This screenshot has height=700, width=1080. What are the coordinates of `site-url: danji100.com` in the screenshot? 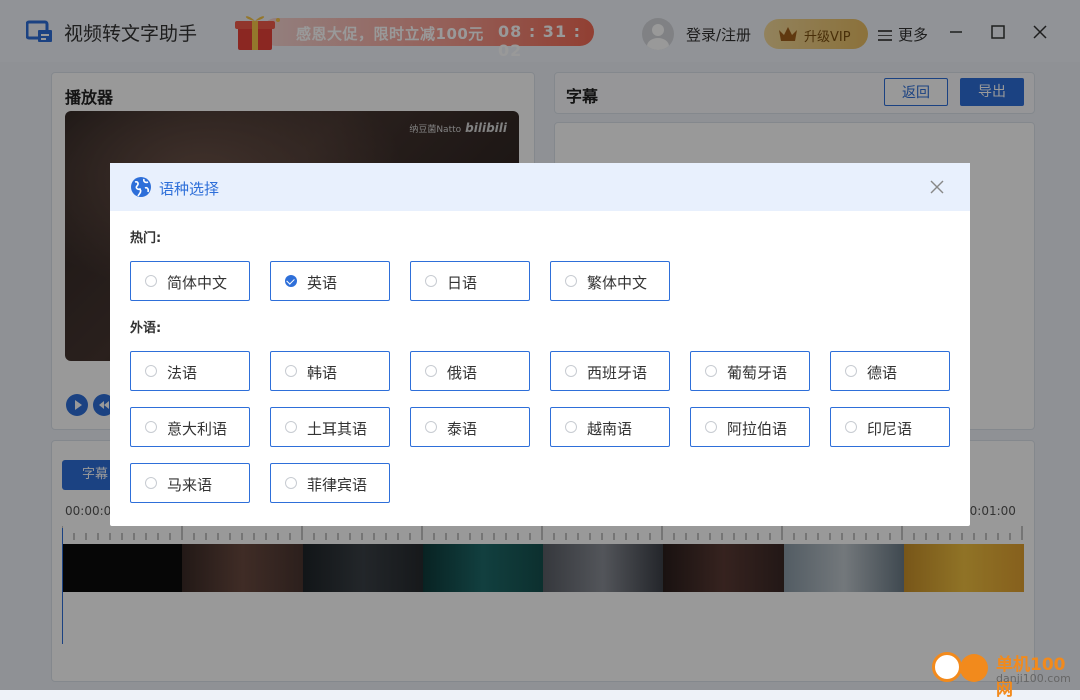 It's located at (1033, 678).